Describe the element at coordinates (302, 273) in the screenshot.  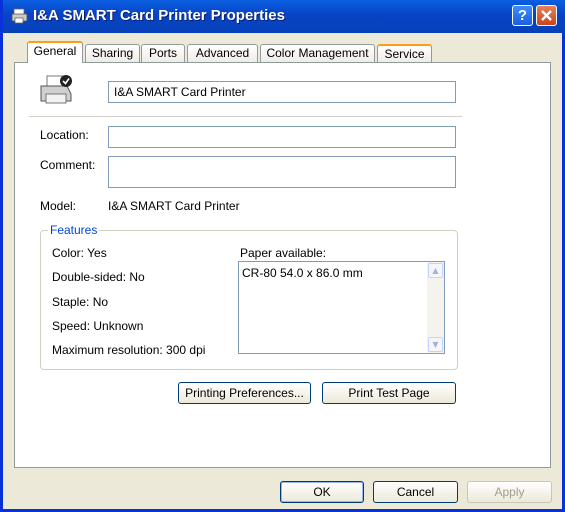
I see `list-item: CR-80 54.0 x 86.0 mm` at that location.